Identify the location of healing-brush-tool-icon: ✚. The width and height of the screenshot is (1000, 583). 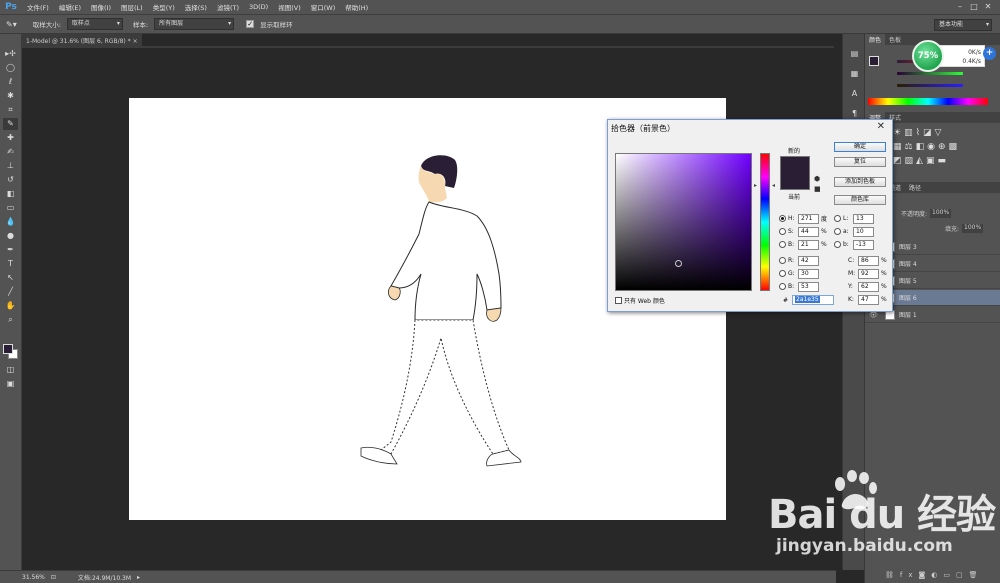
(10, 138).